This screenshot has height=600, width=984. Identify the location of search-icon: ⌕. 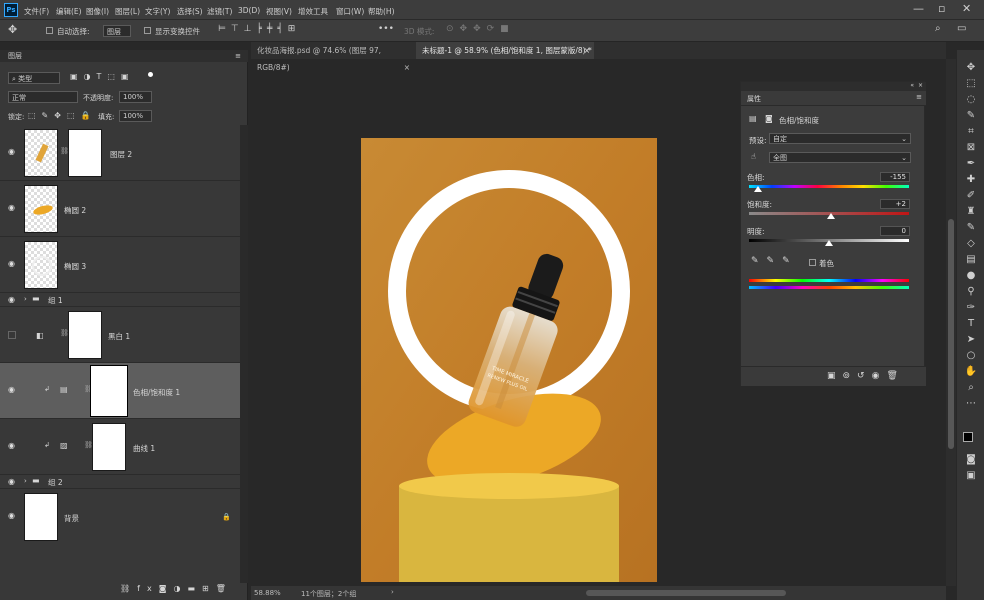
(938, 28).